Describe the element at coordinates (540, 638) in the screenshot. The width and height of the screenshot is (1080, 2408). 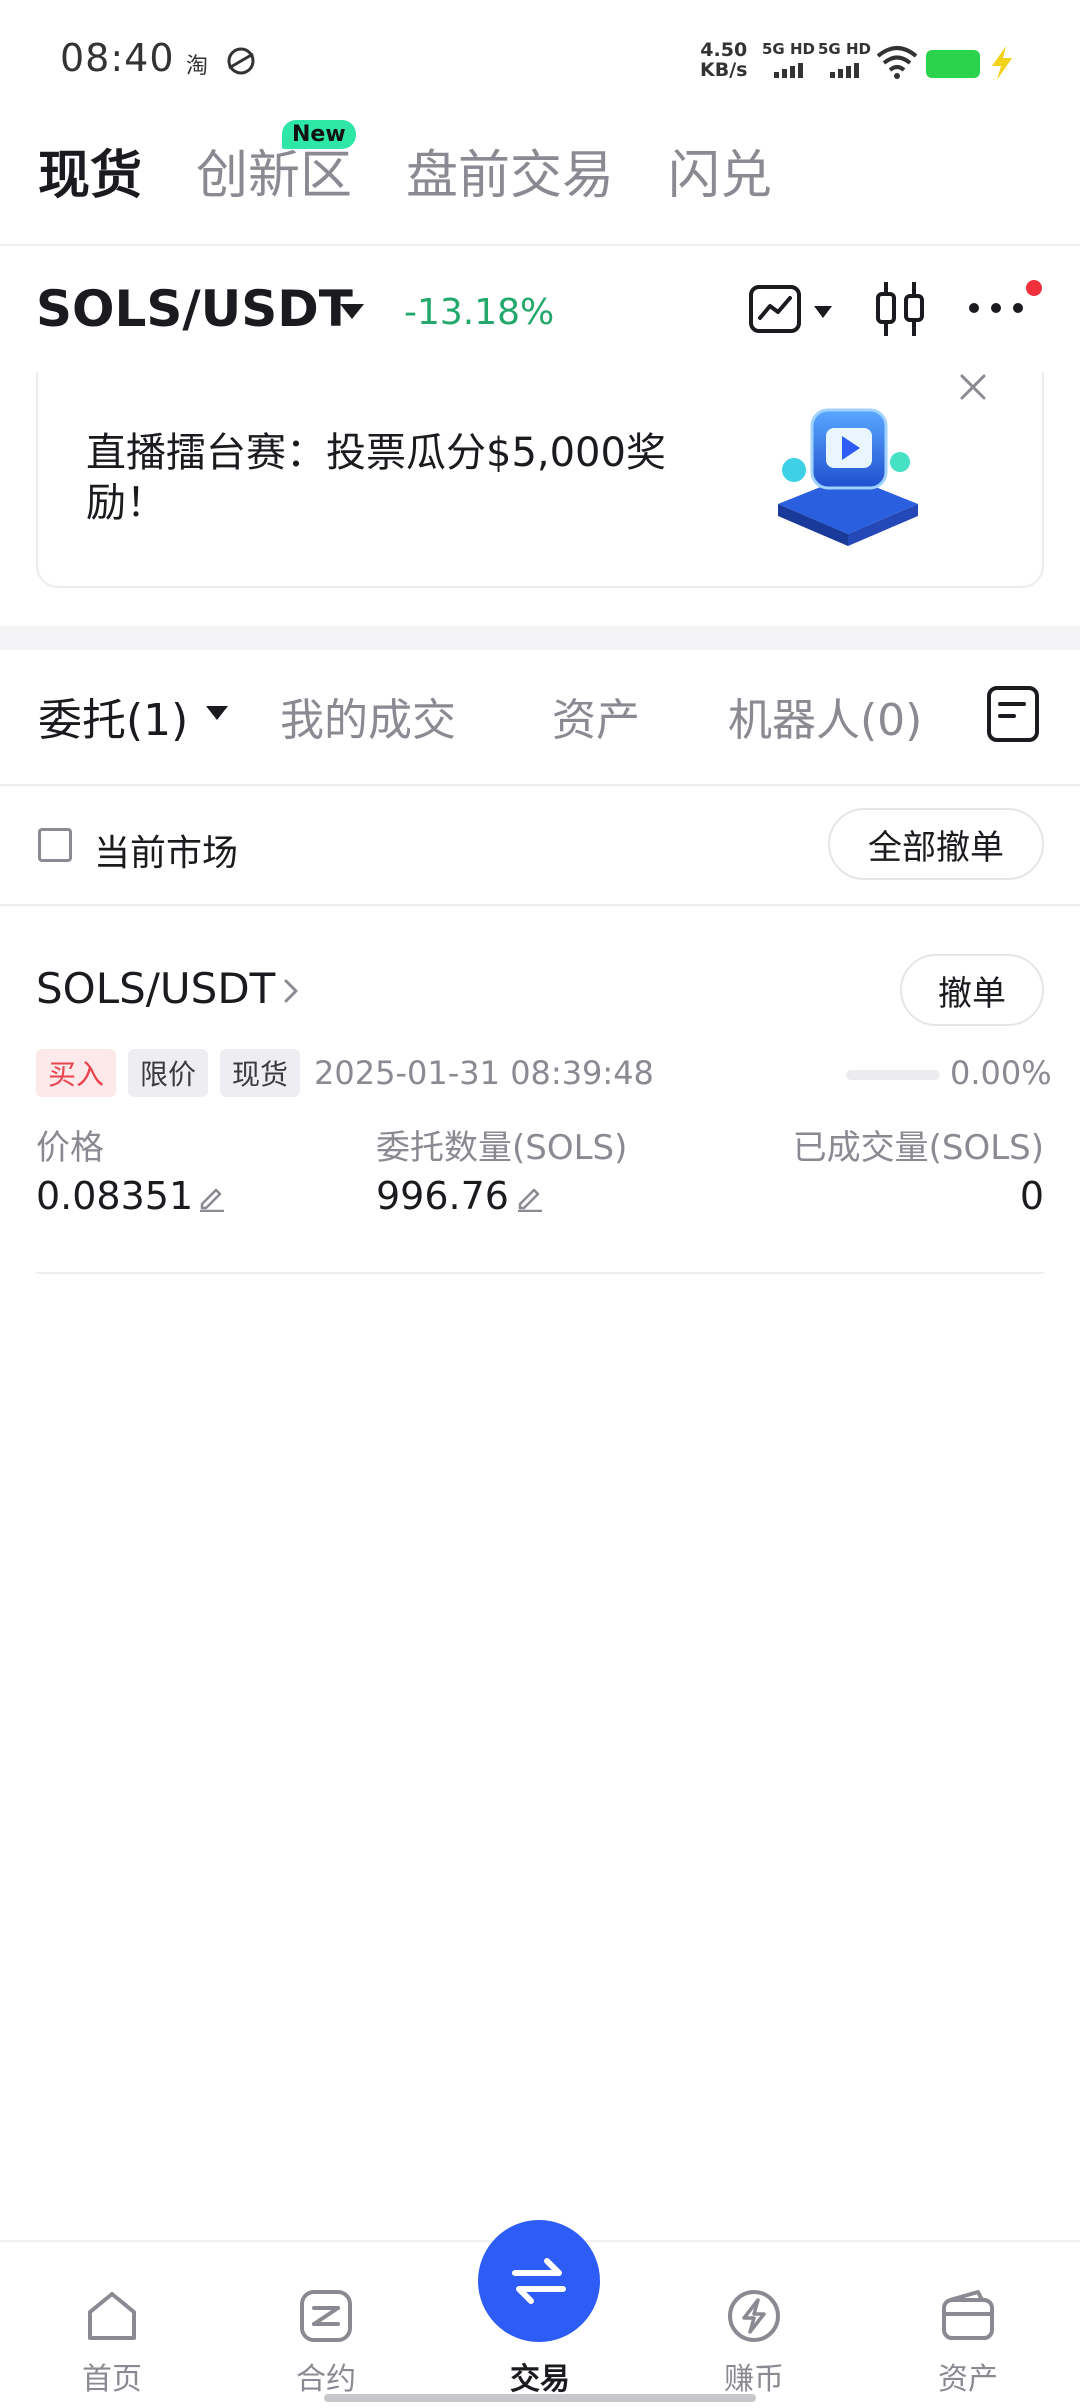
I see `section-separator` at that location.